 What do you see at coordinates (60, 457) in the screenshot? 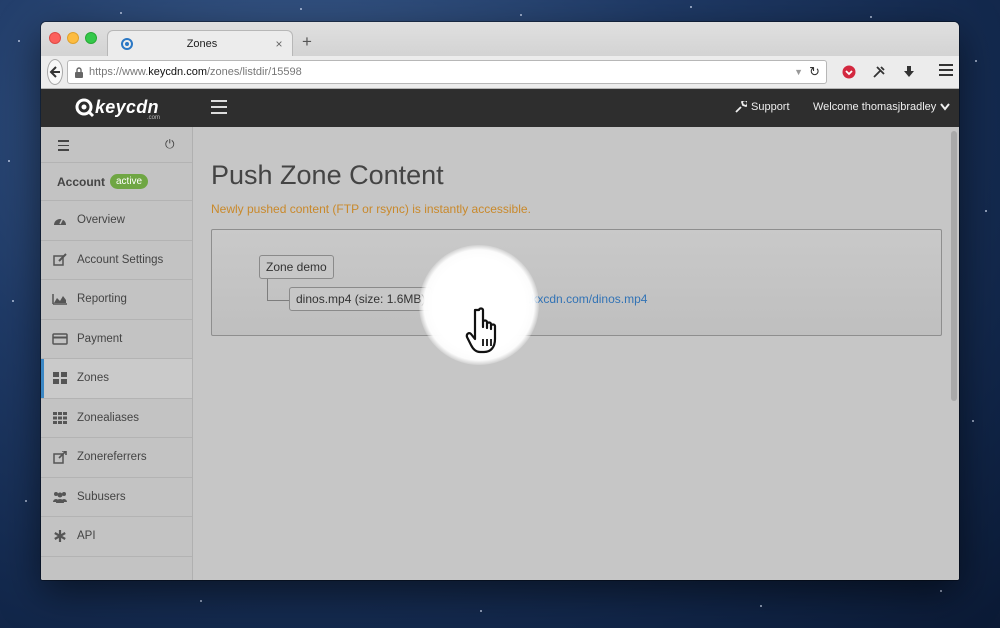
I see `external-link-icon` at bounding box center [60, 457].